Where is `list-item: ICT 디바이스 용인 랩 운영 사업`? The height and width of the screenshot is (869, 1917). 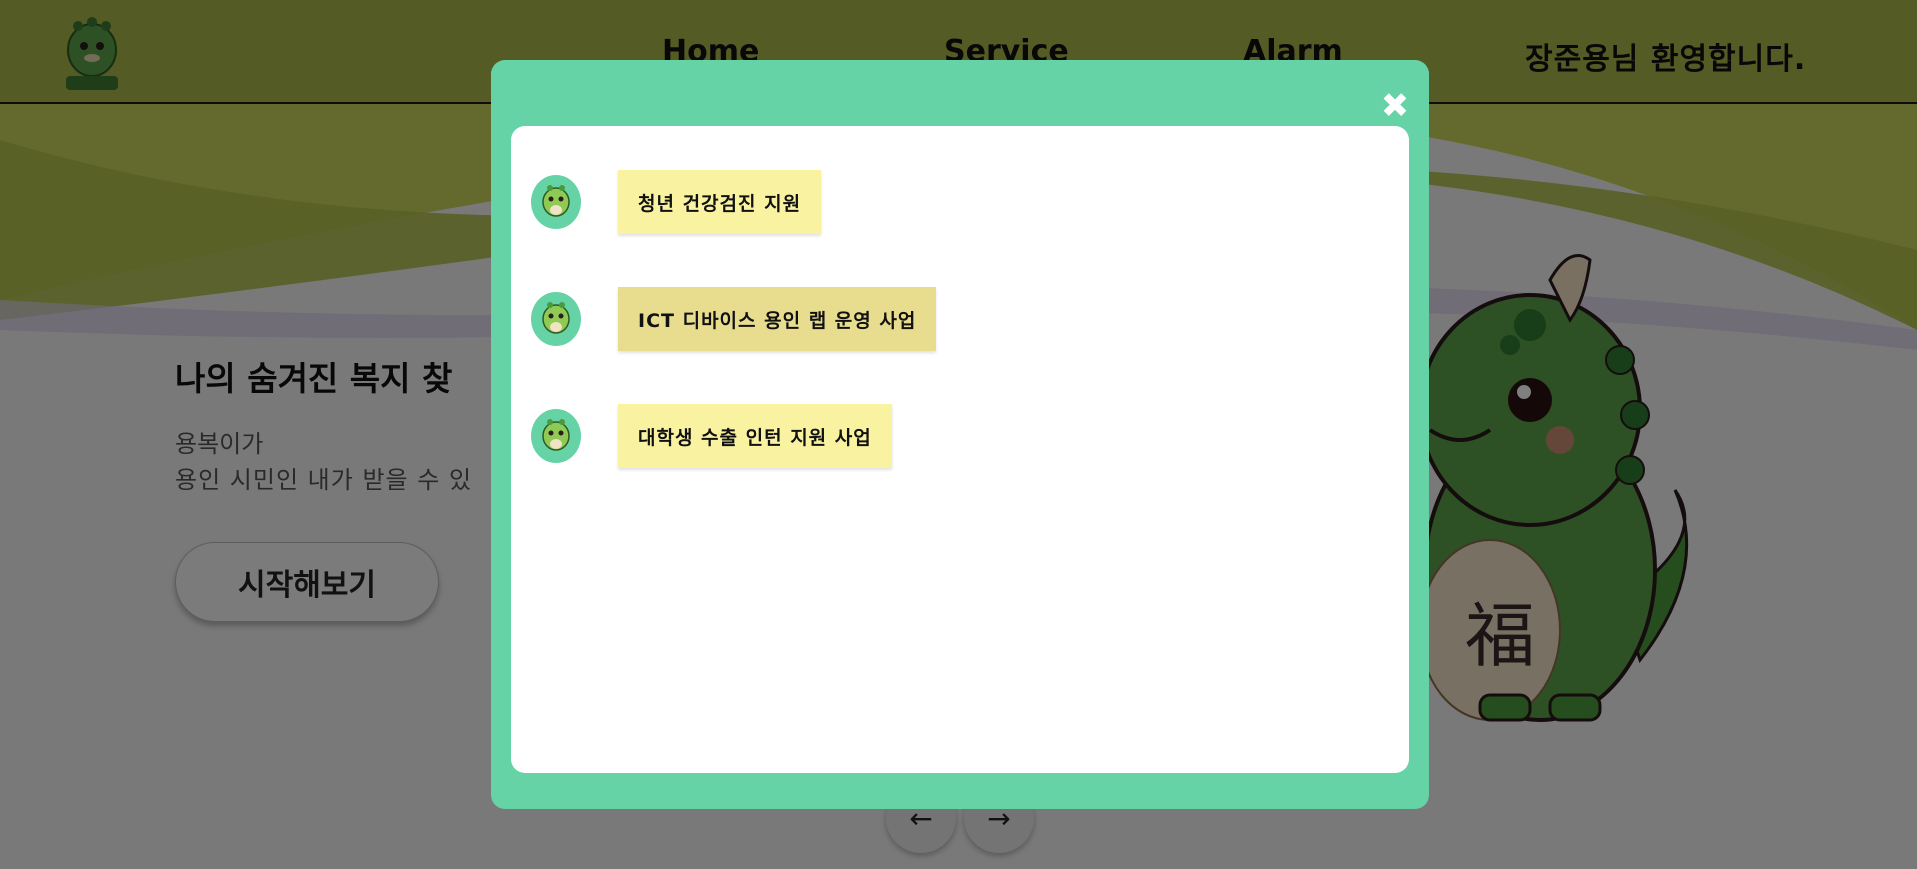 list-item: ICT 디바이스 용인 랩 운영 사업 is located at coordinates (734, 319).